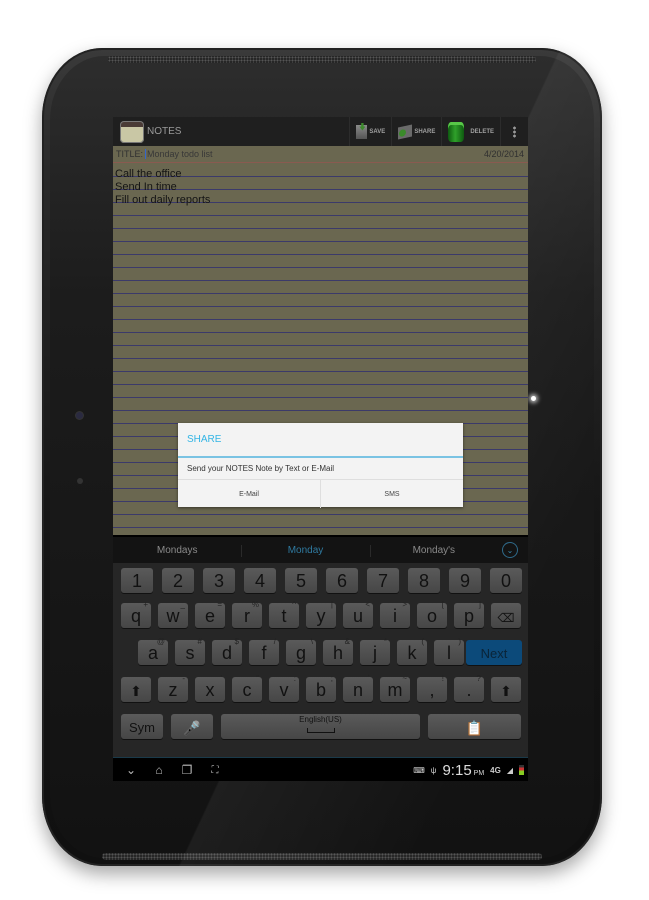 This screenshot has width=649, height=900. I want to click on trash-can-icon, so click(456, 131).